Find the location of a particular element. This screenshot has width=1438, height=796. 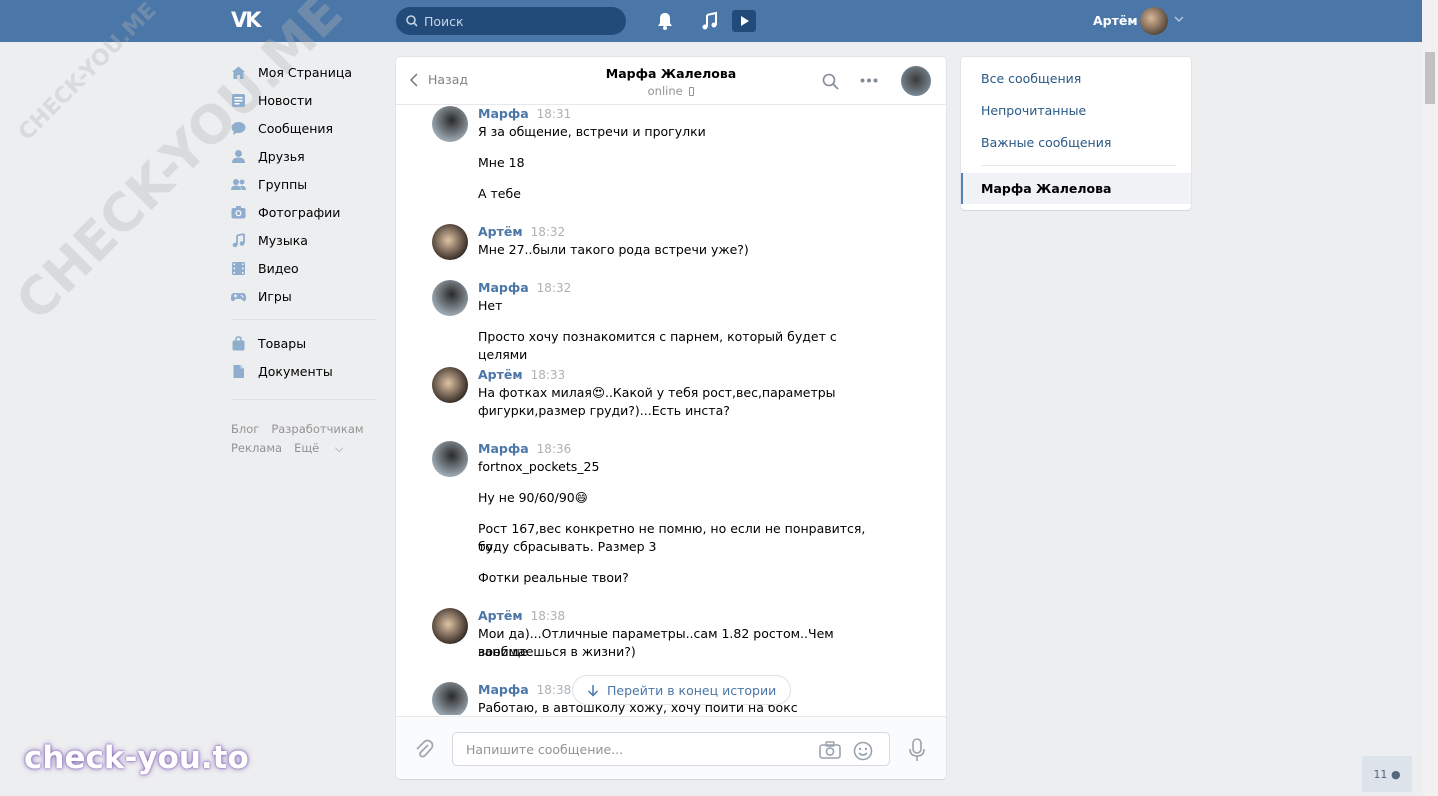

news-icon is located at coordinates (238, 100).